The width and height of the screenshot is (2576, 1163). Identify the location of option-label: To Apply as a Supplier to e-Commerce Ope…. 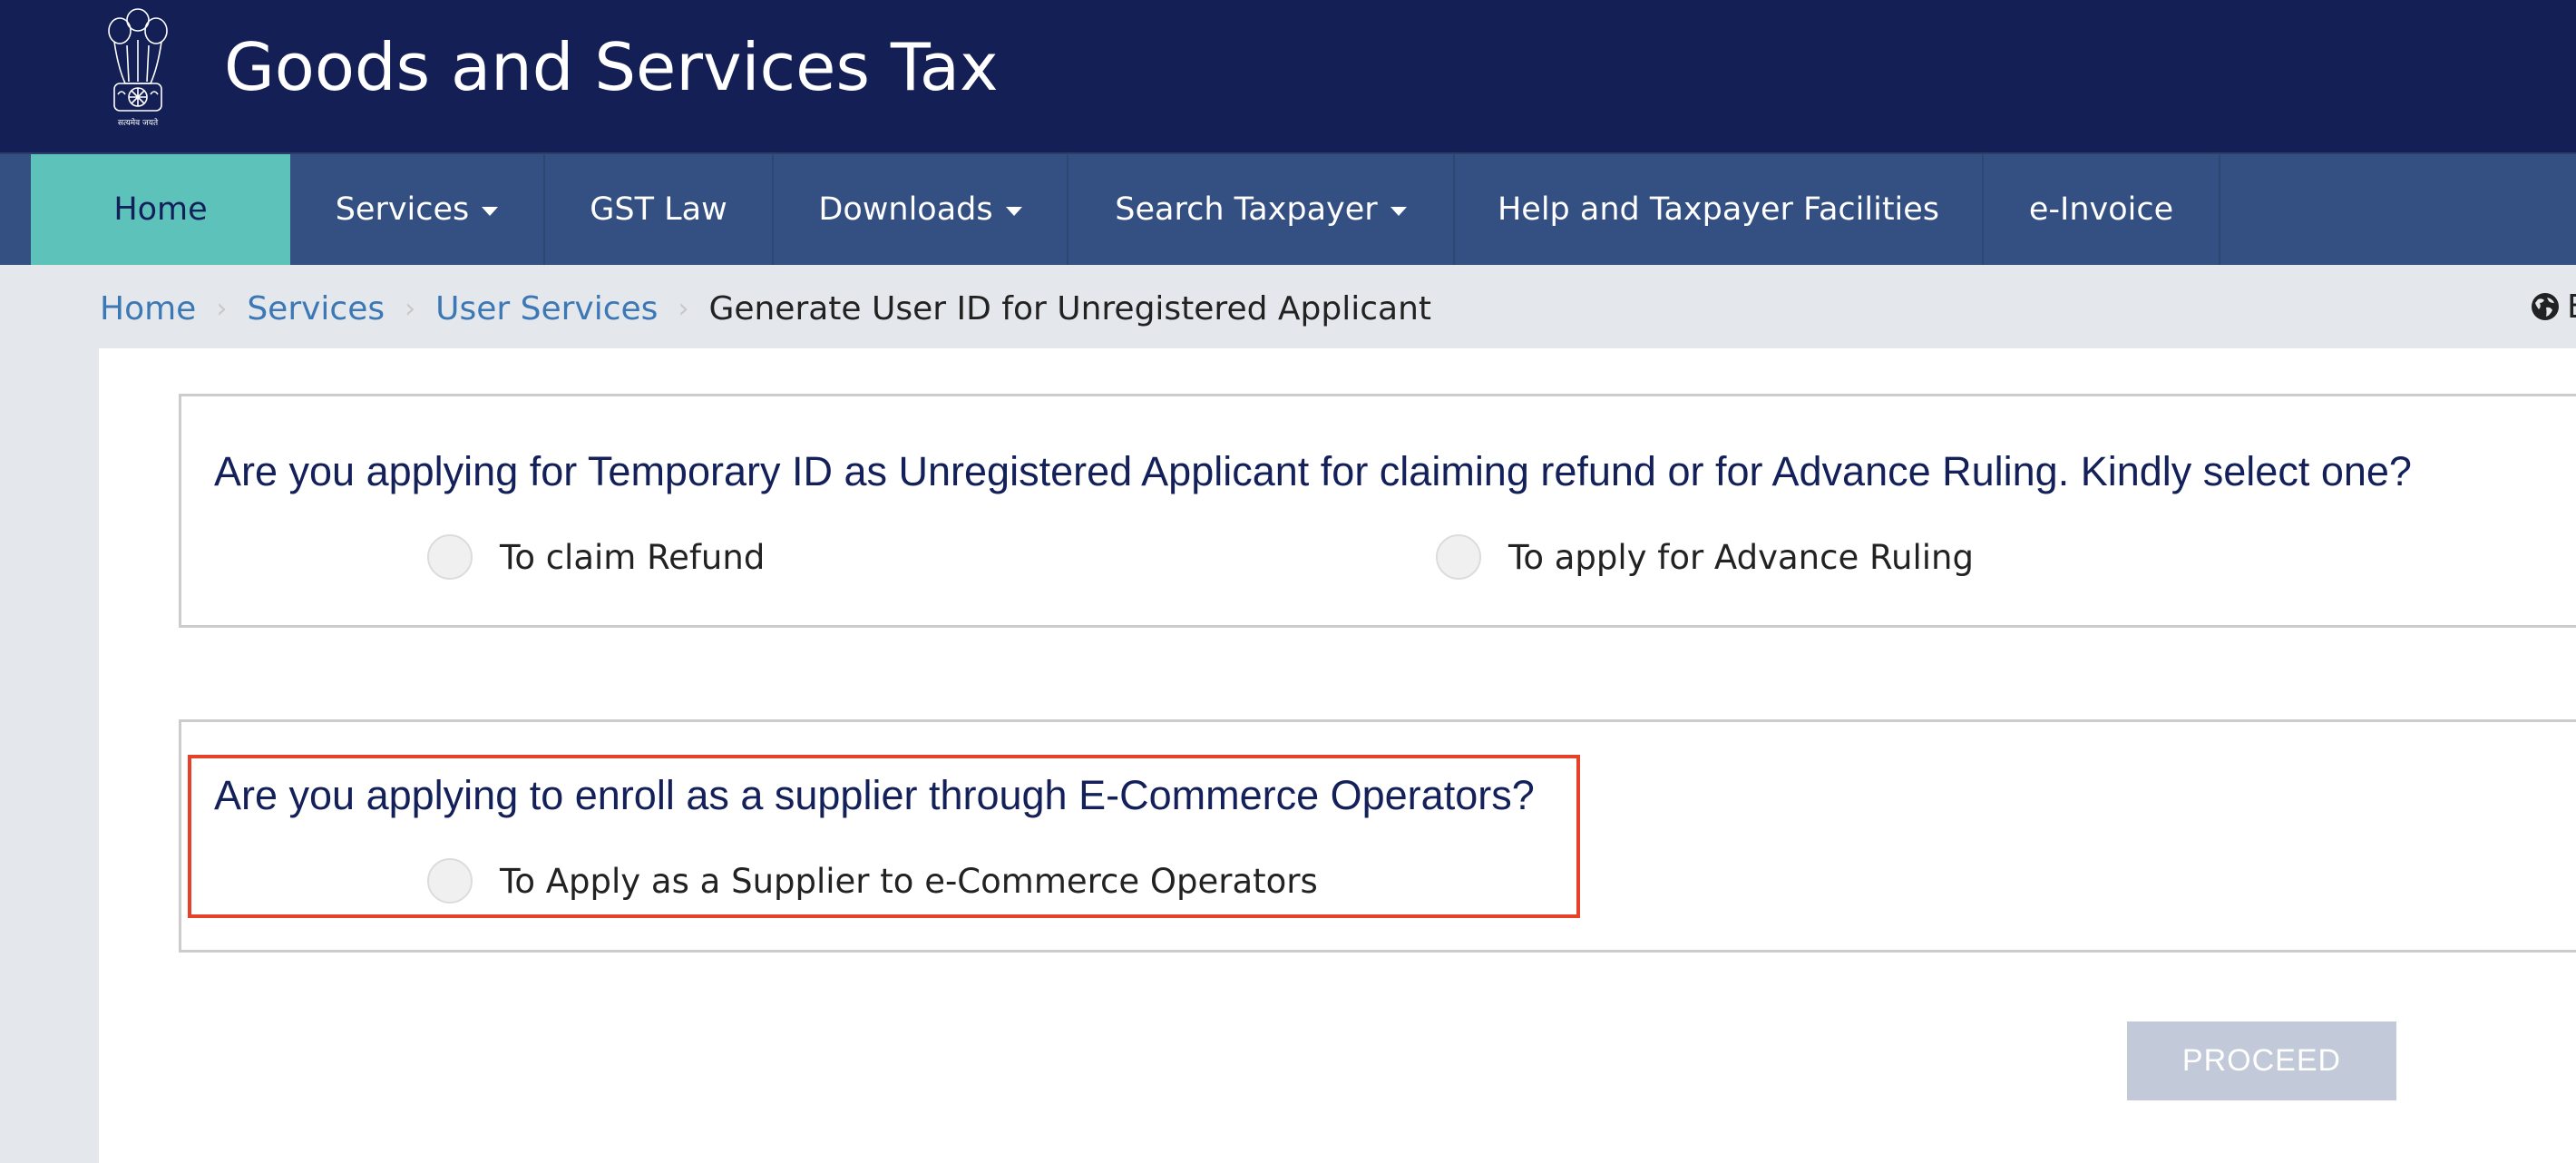
(909, 881).